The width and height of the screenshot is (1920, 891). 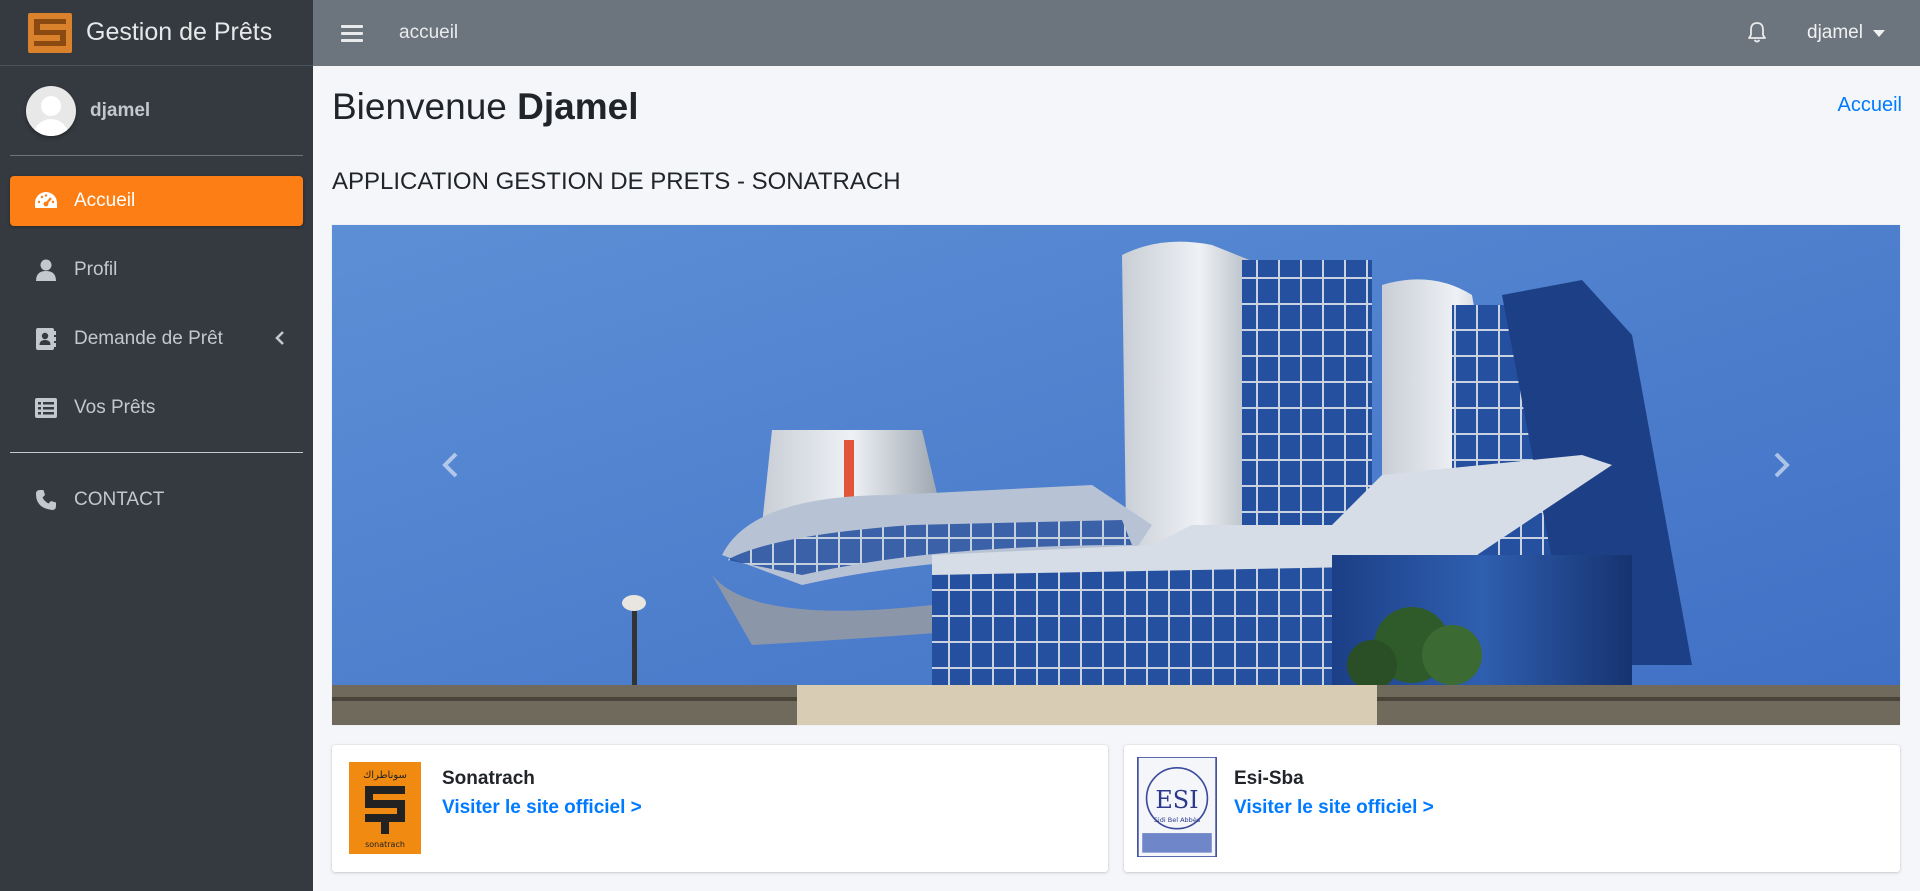 I want to click on sidebar-item-label: Accueil, so click(x=105, y=200).